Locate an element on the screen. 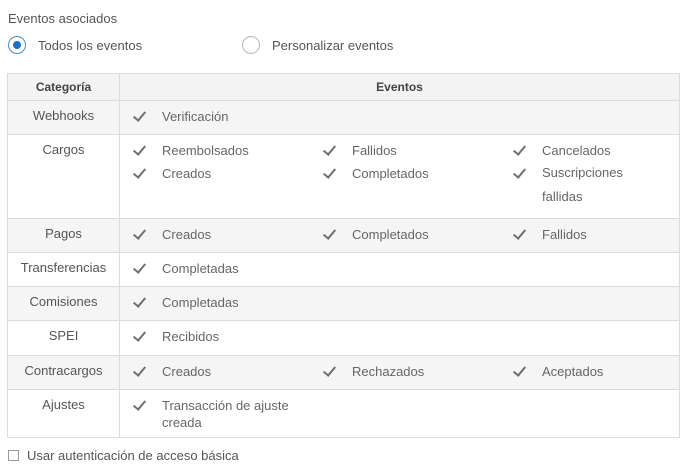 The width and height of the screenshot is (681, 472). events-grid: Recibidos is located at coordinates (405, 336).